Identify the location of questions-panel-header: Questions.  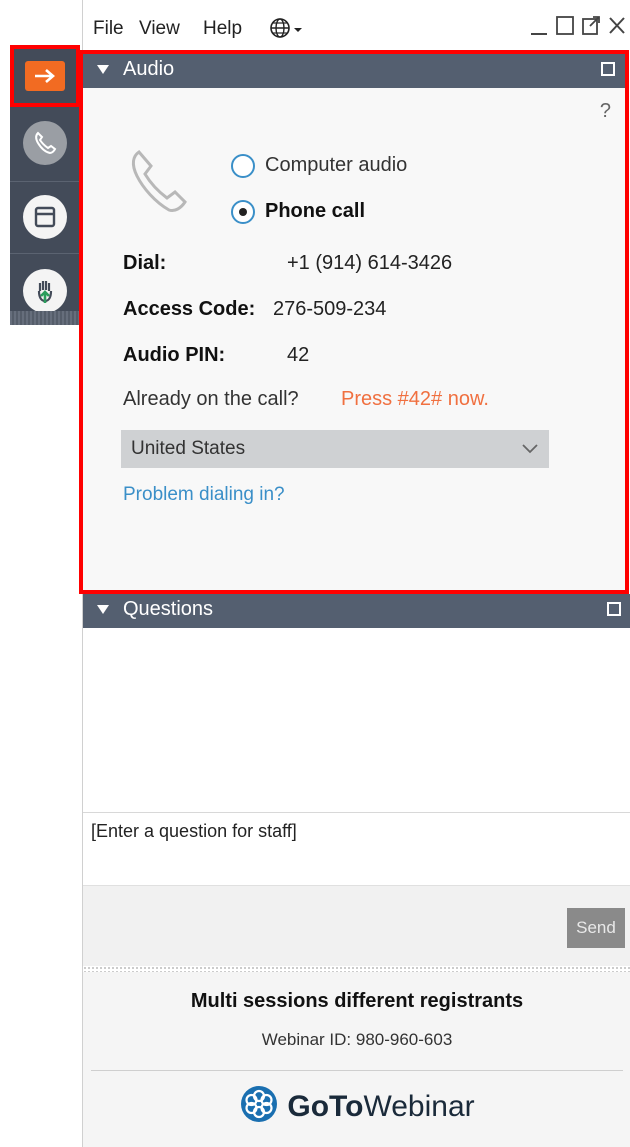
(356, 611).